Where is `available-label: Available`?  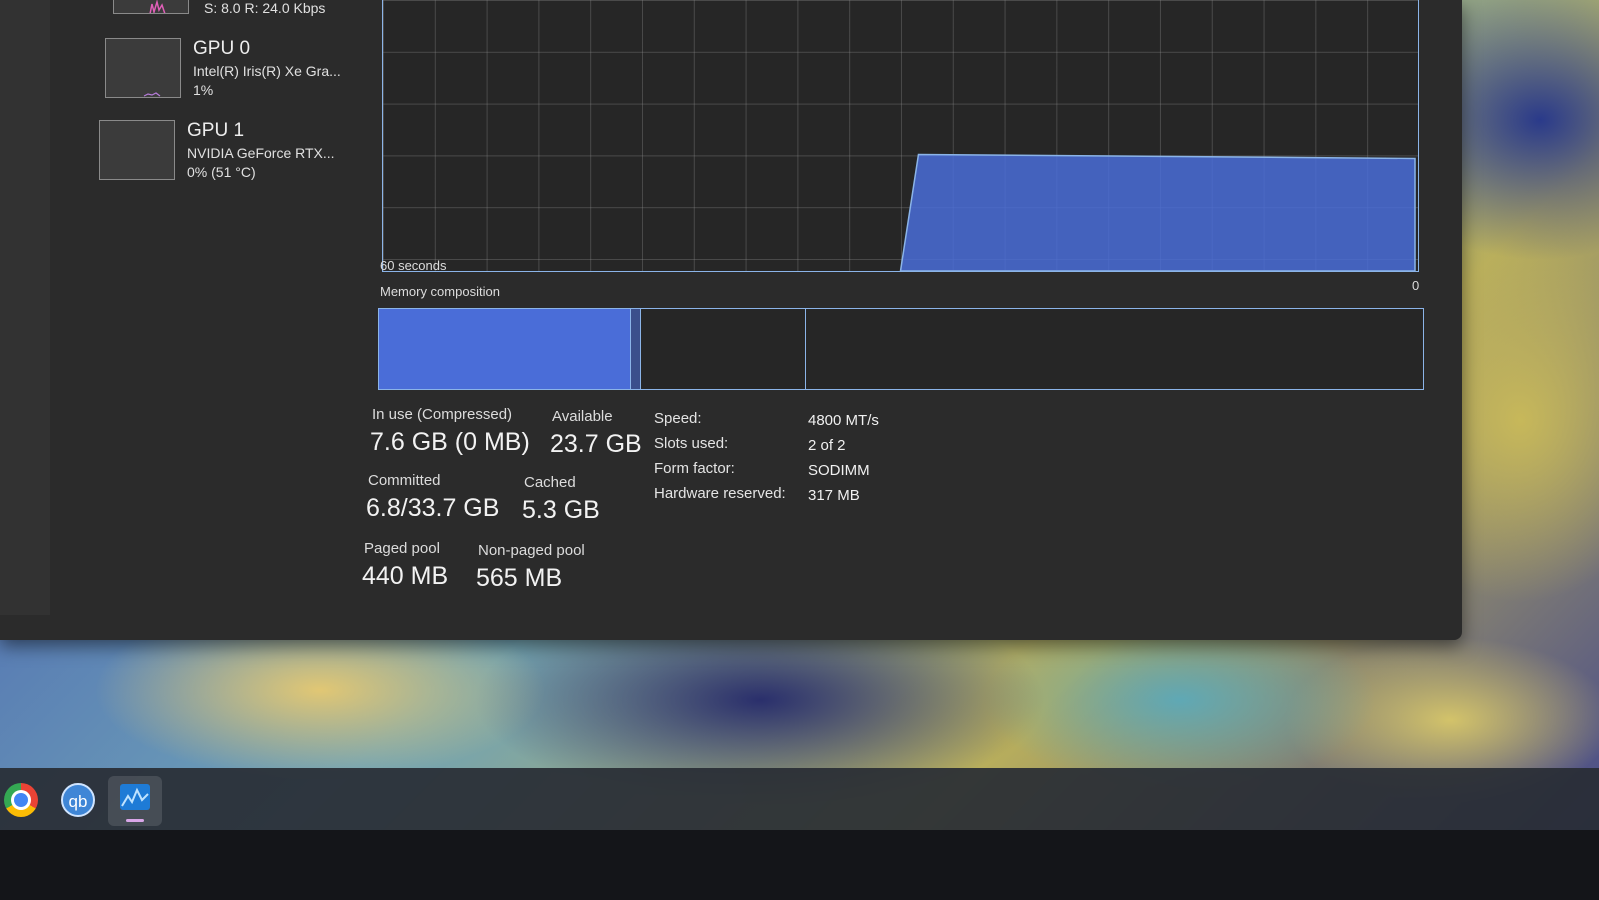
available-label: Available is located at coordinates (582, 416).